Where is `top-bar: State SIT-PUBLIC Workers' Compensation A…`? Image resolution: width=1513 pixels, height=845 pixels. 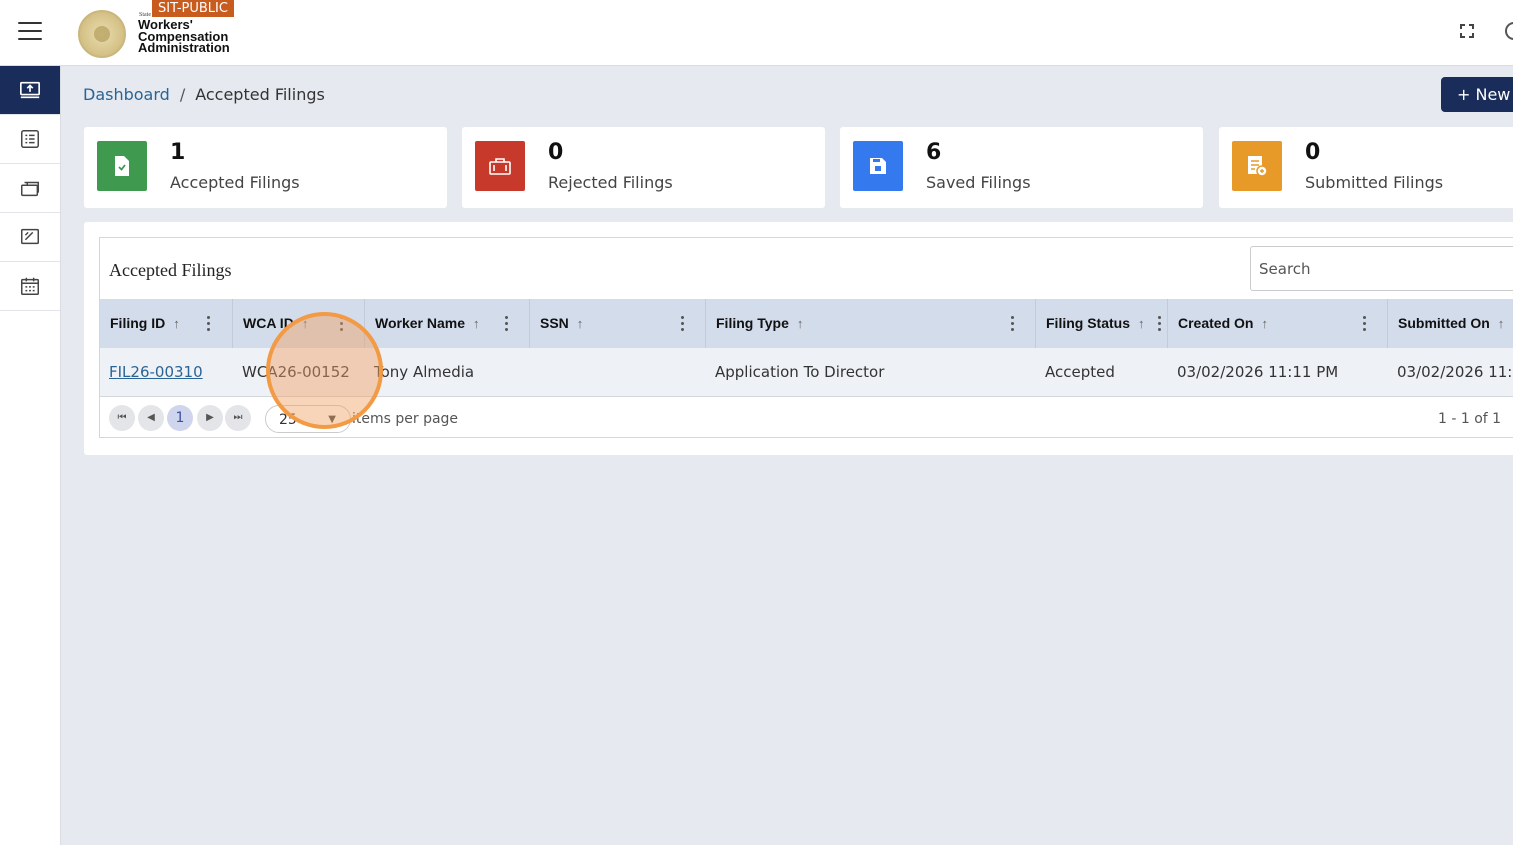
top-bar: State SIT-PUBLIC Workers' Compensation A… is located at coordinates (756, 33).